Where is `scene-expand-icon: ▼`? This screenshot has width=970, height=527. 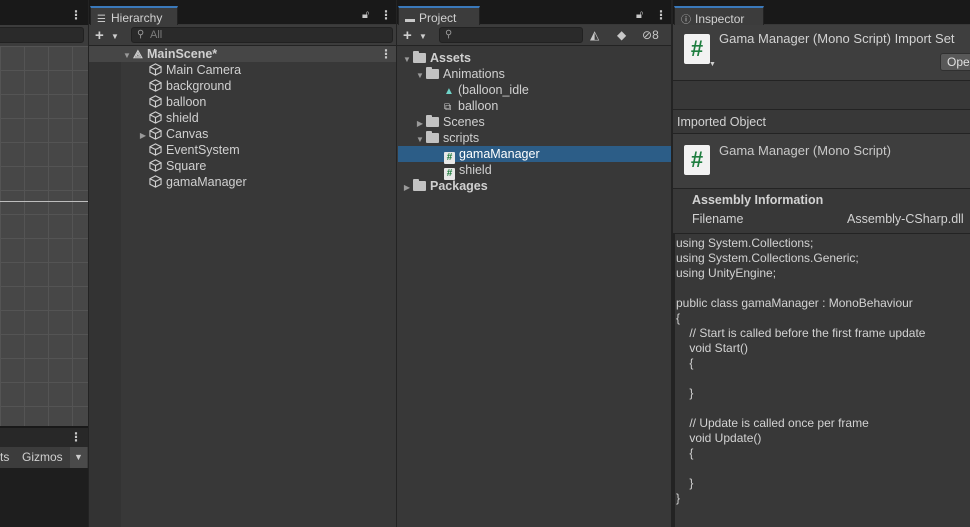 scene-expand-icon: ▼ is located at coordinates (127, 56).